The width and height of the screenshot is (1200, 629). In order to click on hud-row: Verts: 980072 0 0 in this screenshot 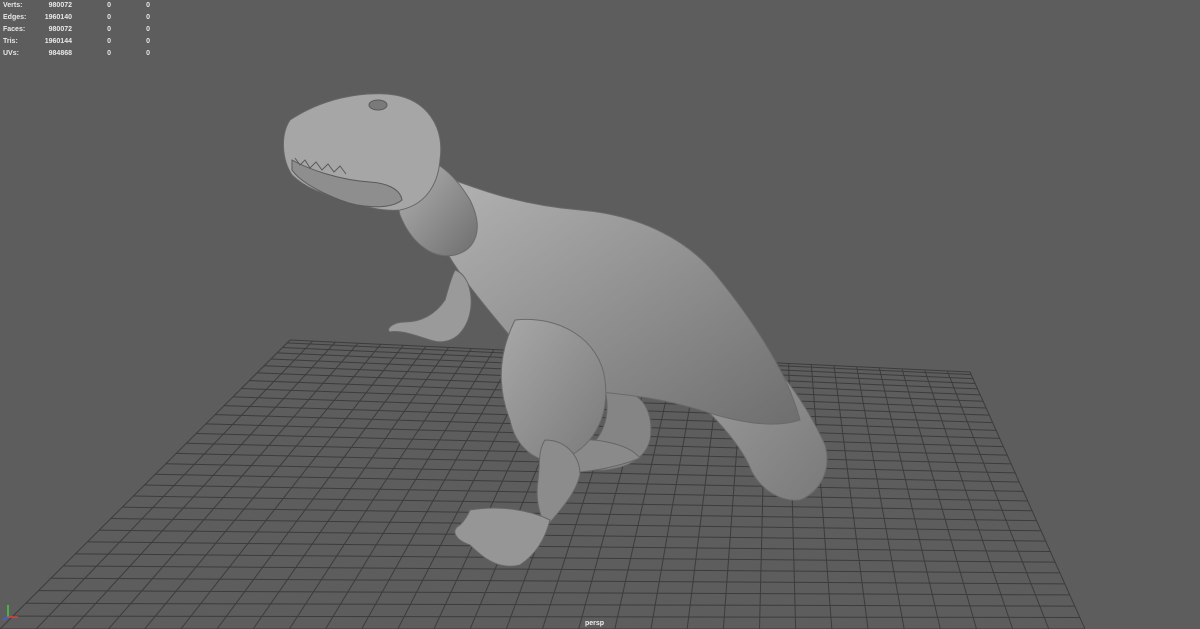, I will do `click(76, 6)`.